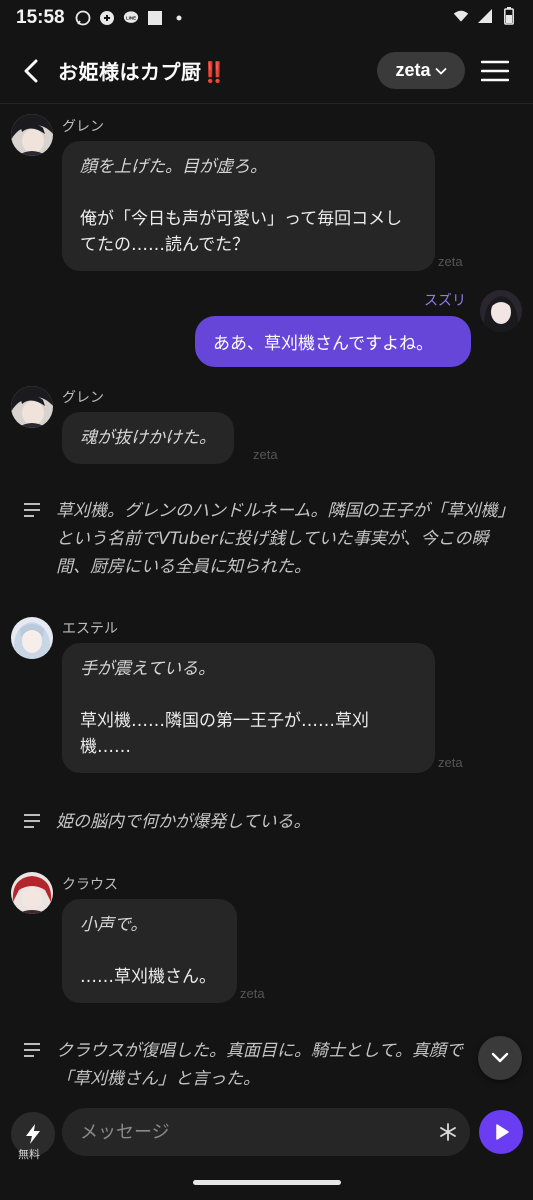  I want to click on status-bar: 15:58 LINE, so click(266, 18).